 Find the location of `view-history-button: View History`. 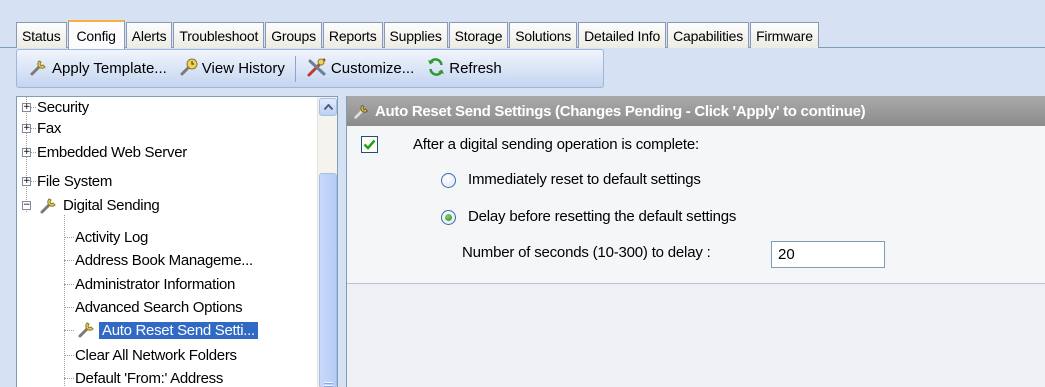

view-history-button: View History is located at coordinates (232, 69).